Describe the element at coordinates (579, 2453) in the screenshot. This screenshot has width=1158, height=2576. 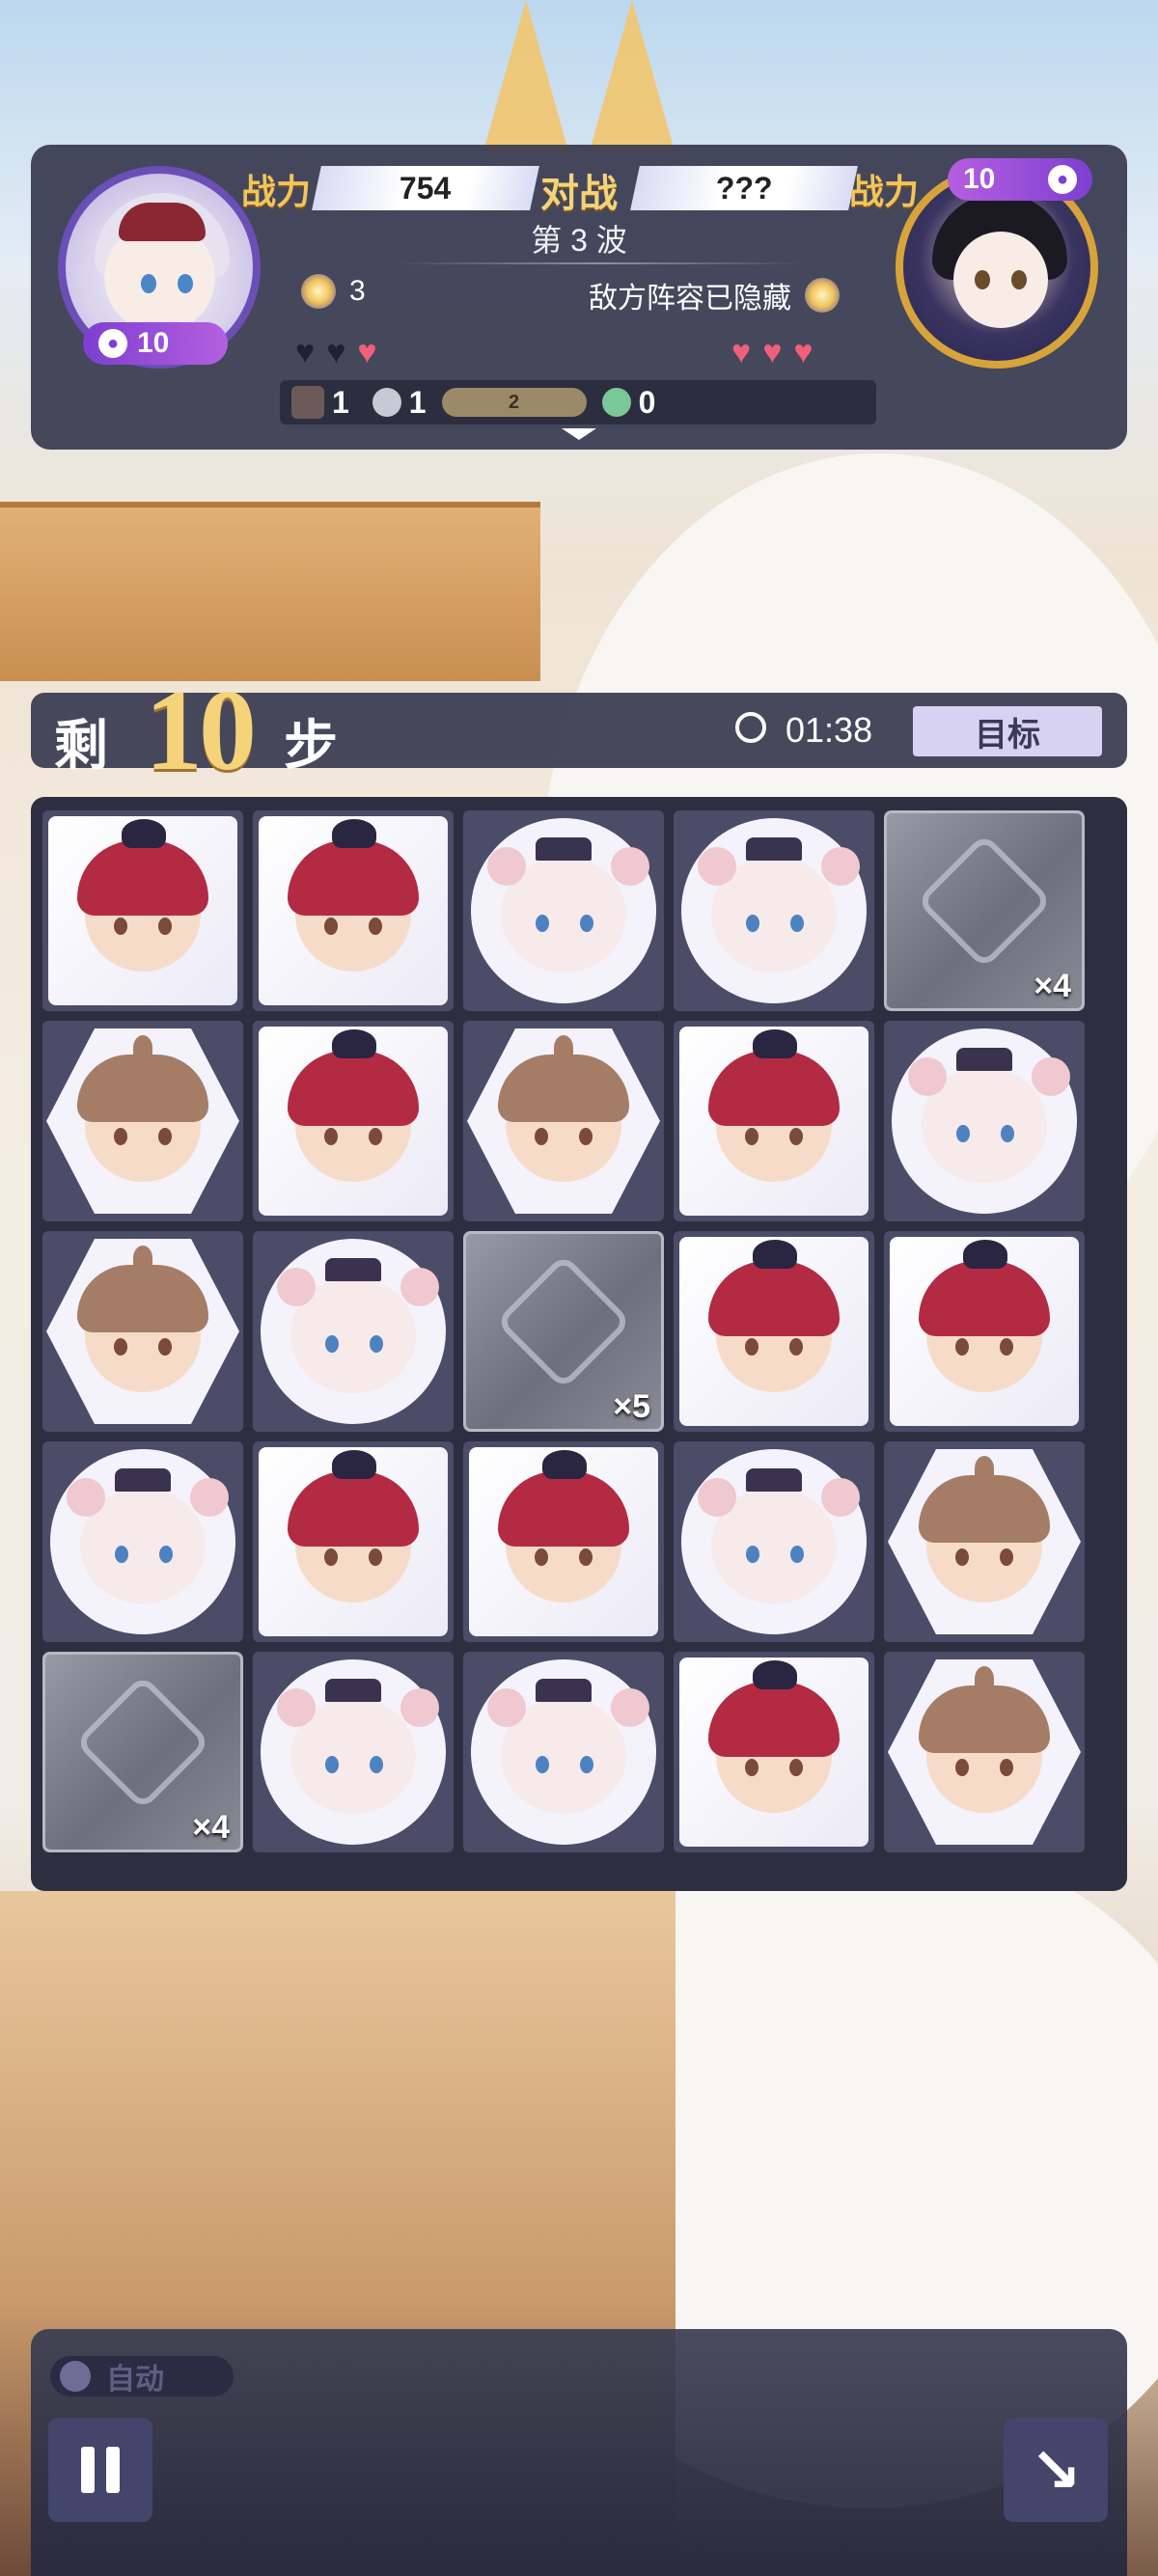
I see `control-panel: 自动 ↘` at that location.